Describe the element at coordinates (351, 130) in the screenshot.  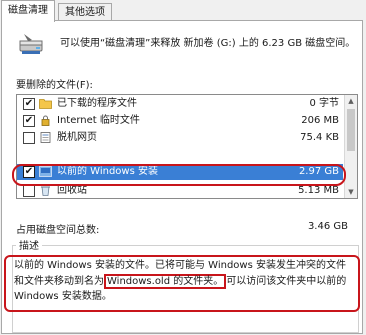
I see `scroll-thumb` at that location.